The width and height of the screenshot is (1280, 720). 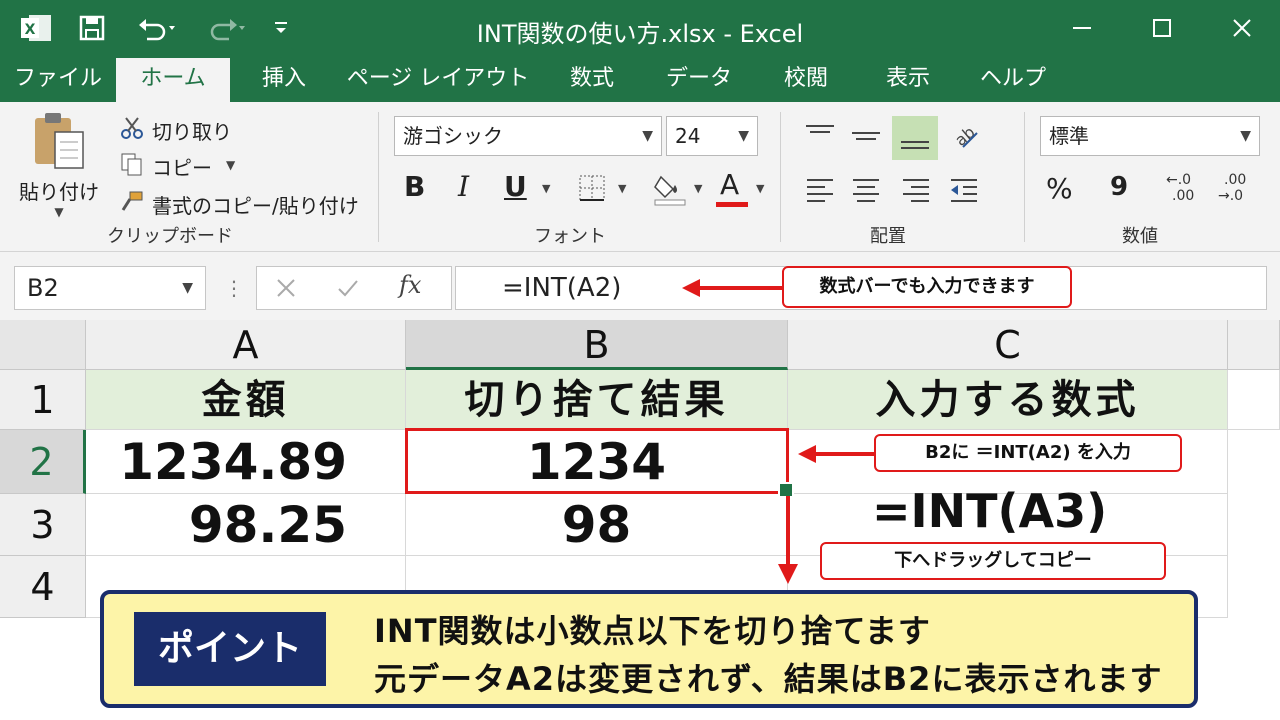 I want to click on tab-formulas: 数式, so click(x=592, y=80).